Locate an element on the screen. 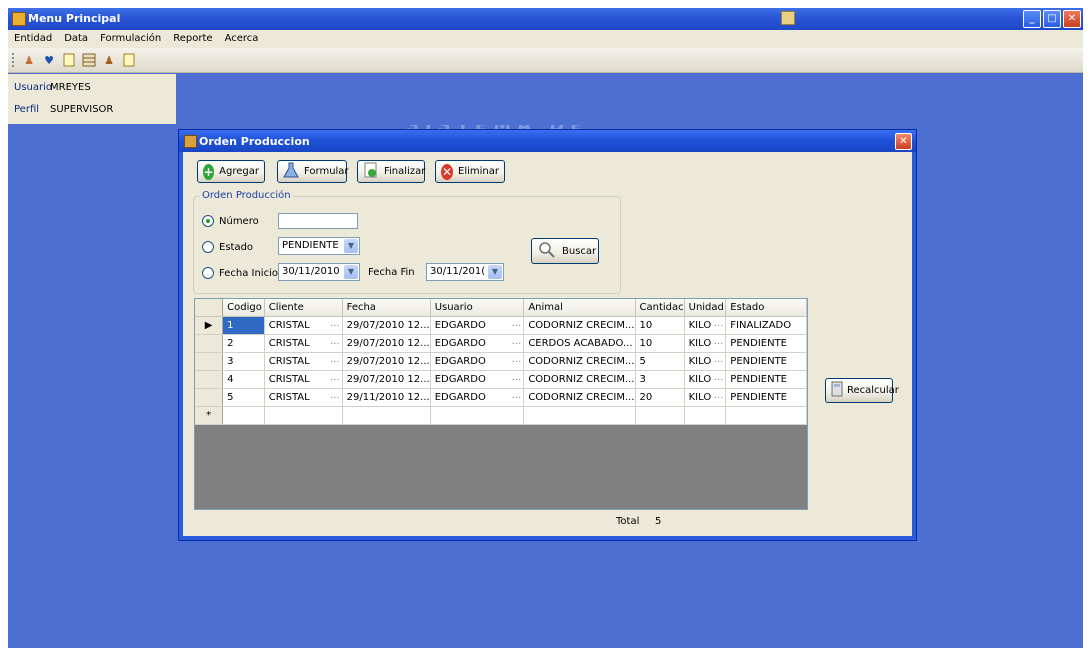 The width and height of the screenshot is (1091, 648). menu-reporte: Reporte is located at coordinates (192, 39).